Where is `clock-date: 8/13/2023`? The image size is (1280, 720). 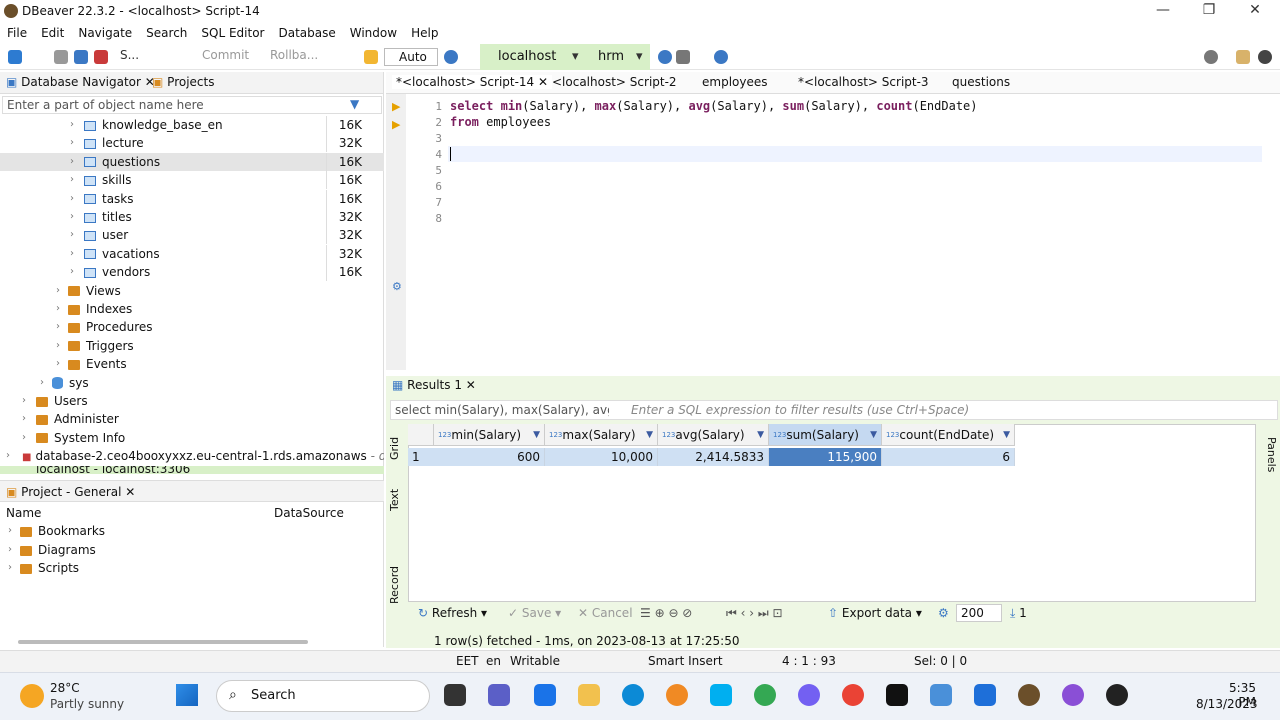 clock-date: 8/13/2023 is located at coordinates (1227, 704).